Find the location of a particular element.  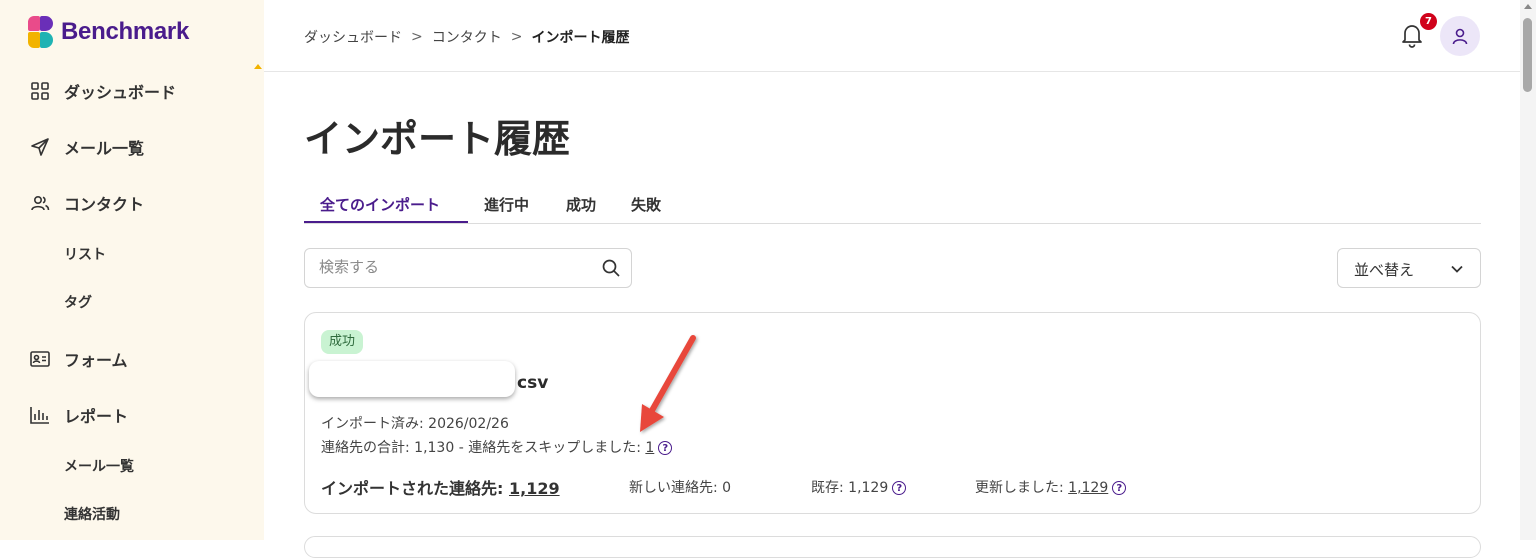

sidebar-item-label: メール一覧 is located at coordinates (104, 148).